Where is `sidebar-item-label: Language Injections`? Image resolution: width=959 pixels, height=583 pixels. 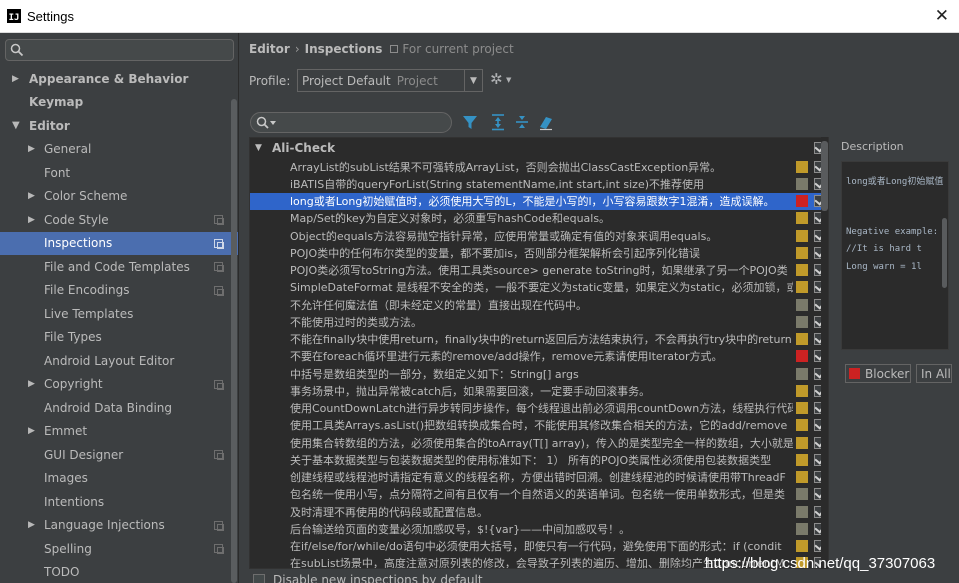
sidebar-item-label: Language Injections is located at coordinates (104, 525).